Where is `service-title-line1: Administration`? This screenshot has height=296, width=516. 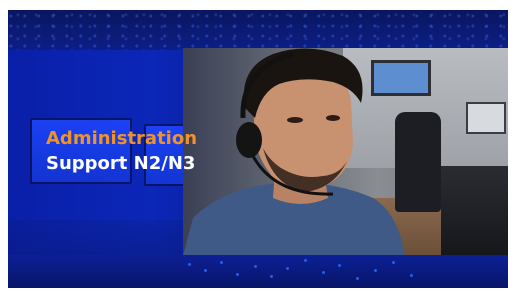
service-title-line1: Administration is located at coordinates (122, 138).